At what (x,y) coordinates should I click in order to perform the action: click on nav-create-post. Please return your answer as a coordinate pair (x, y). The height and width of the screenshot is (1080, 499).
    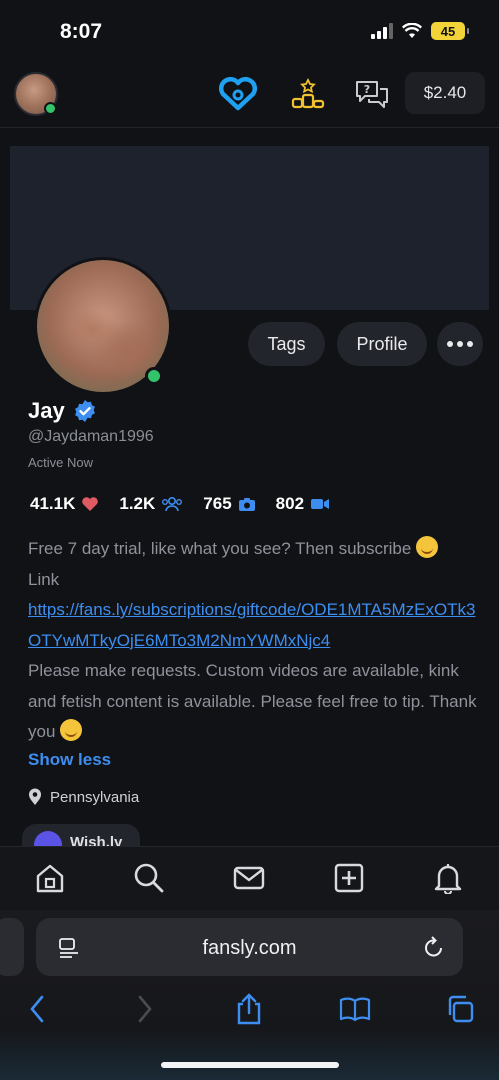
    Looking at the image, I should click on (349, 878).